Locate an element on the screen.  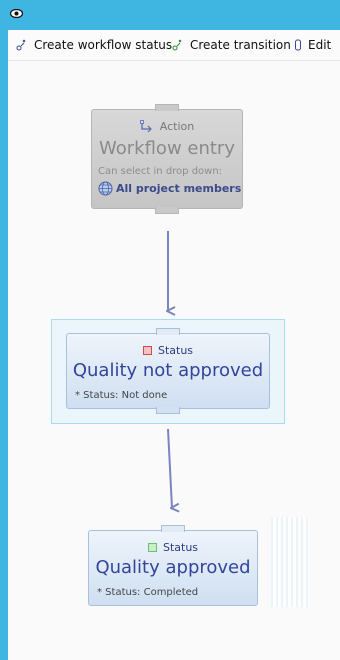
edit-label: Edit is located at coordinates (320, 45).